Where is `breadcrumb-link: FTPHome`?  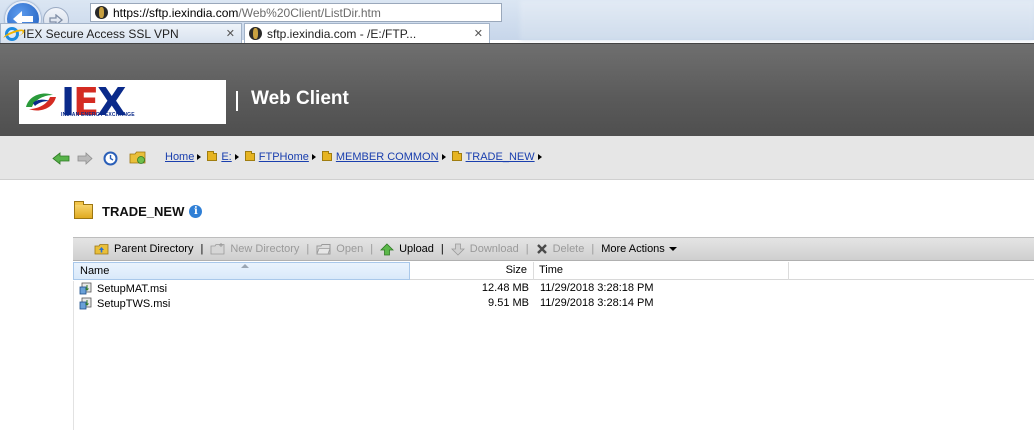 breadcrumb-link: FTPHome is located at coordinates (284, 157).